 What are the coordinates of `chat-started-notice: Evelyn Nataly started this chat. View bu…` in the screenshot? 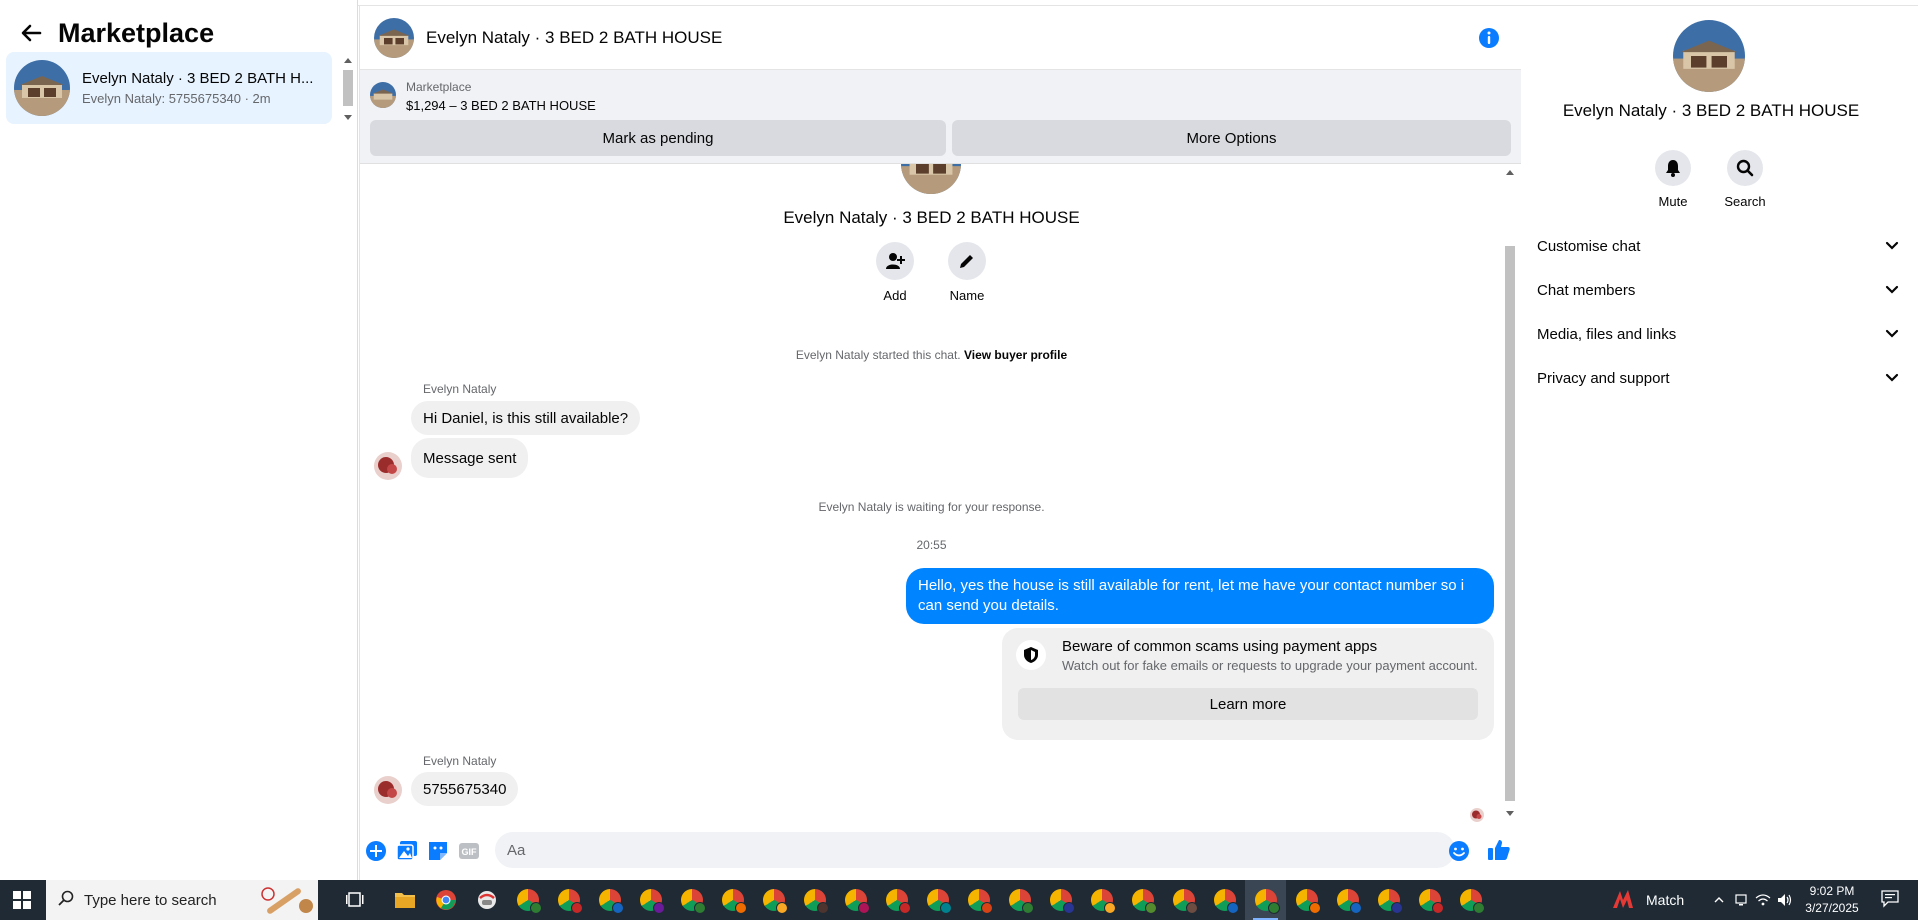 It's located at (931, 355).